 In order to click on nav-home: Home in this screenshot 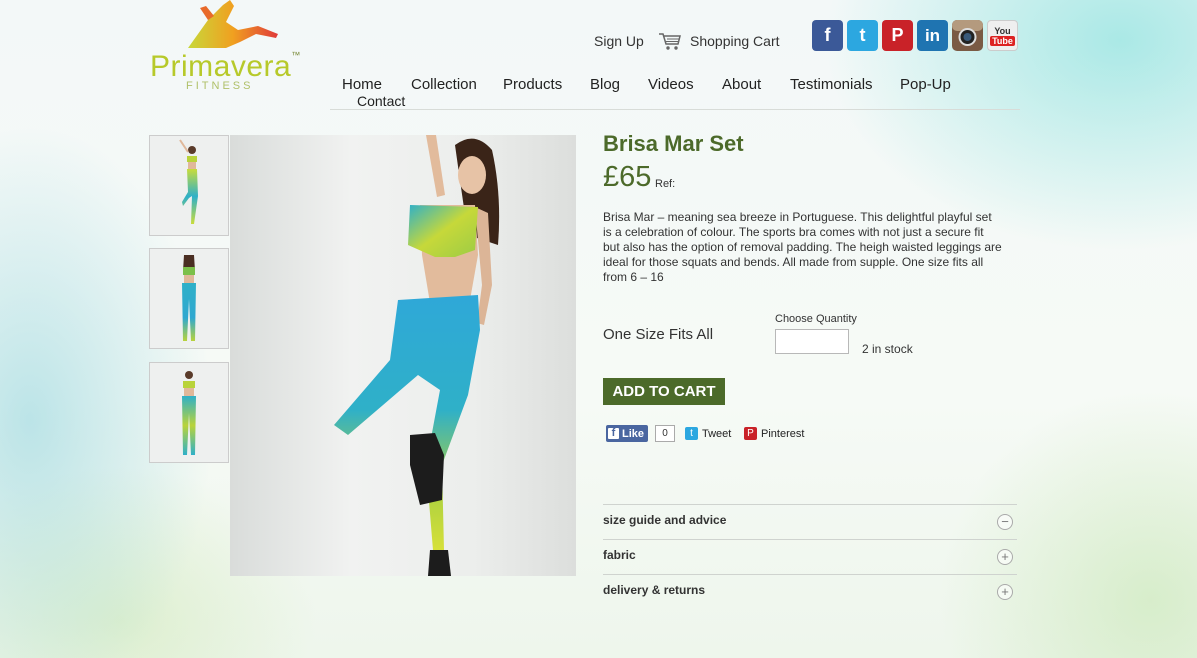, I will do `click(362, 84)`.